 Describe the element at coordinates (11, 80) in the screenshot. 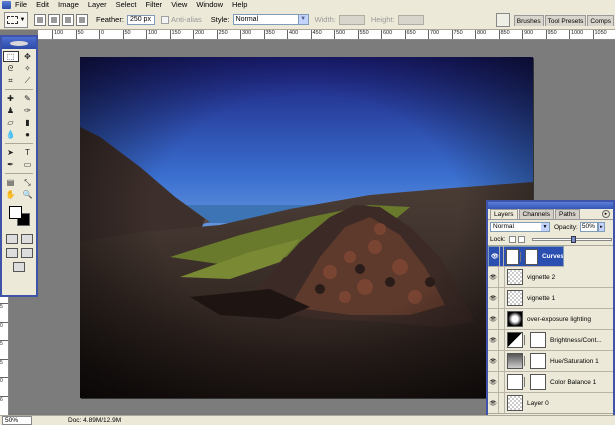

I see `crop-tool-icon: ⌗` at that location.